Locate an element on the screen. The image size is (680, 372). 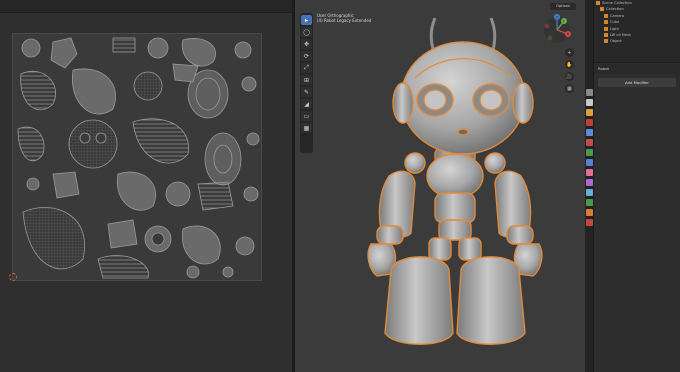
data-tab-icon is located at coordinates (589, 202).